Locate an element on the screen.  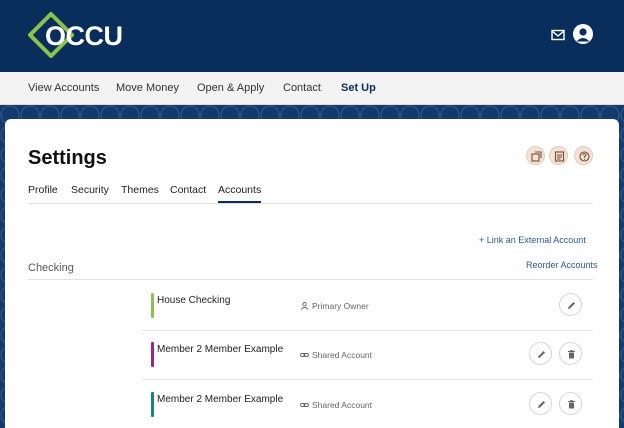
occu-logo: OCCU is located at coordinates (75, 35).